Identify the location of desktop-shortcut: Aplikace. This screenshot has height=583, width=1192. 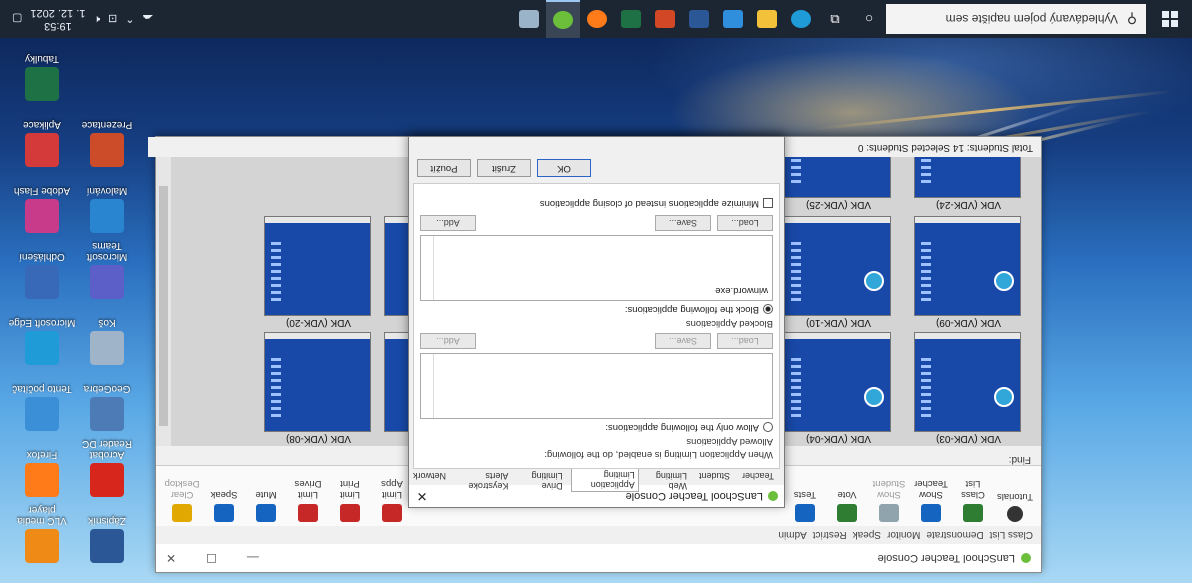
(42, 143).